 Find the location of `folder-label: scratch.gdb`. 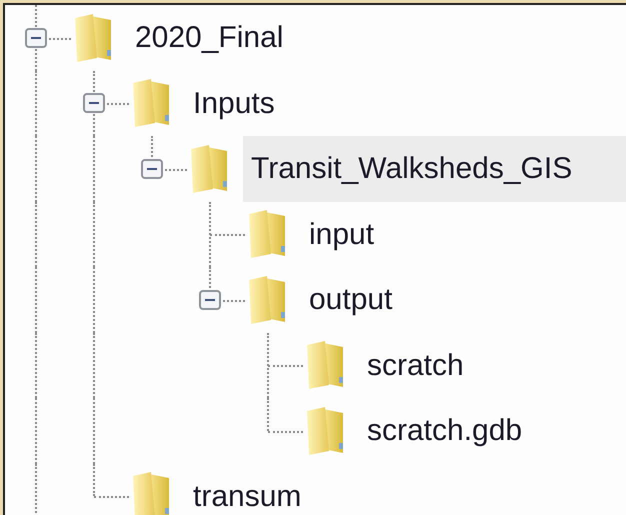

folder-label: scratch.gdb is located at coordinates (492, 431).